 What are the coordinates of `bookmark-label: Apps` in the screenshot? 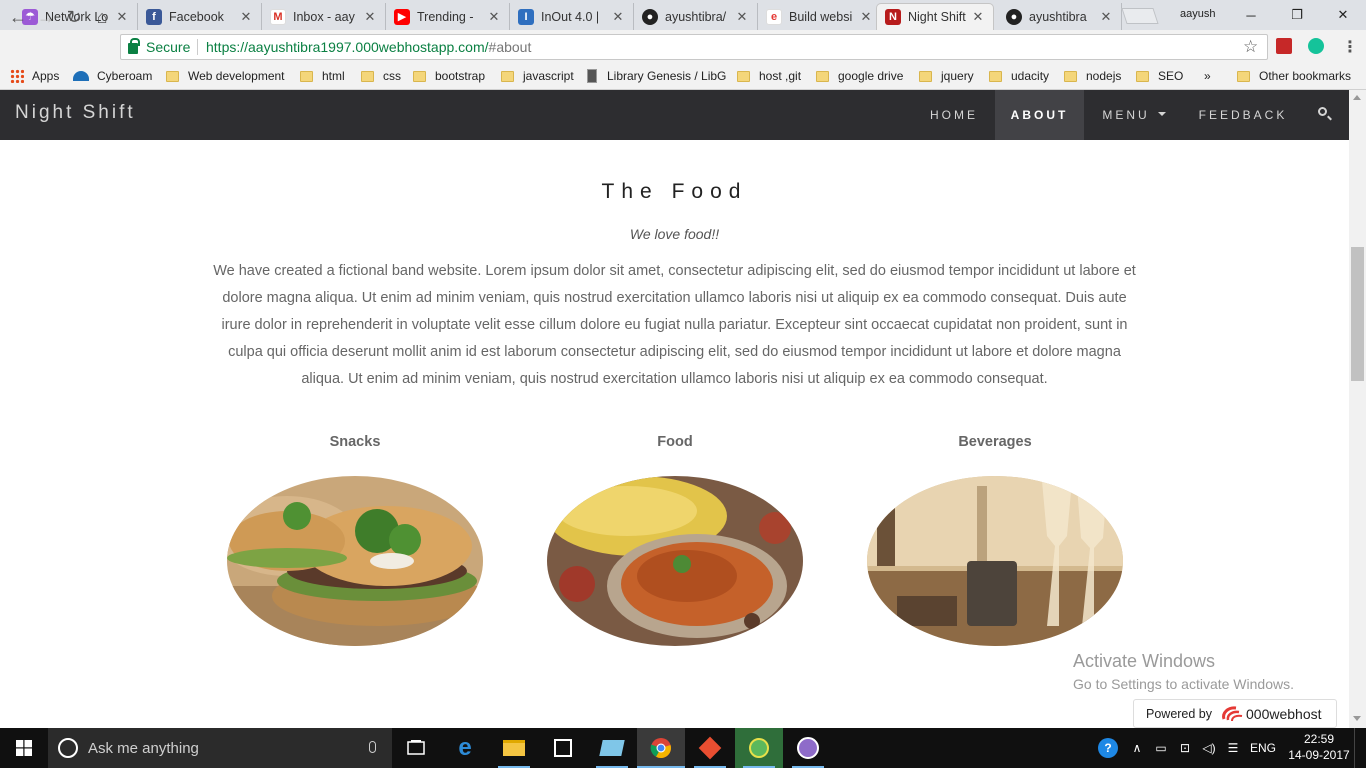 It's located at (46, 76).